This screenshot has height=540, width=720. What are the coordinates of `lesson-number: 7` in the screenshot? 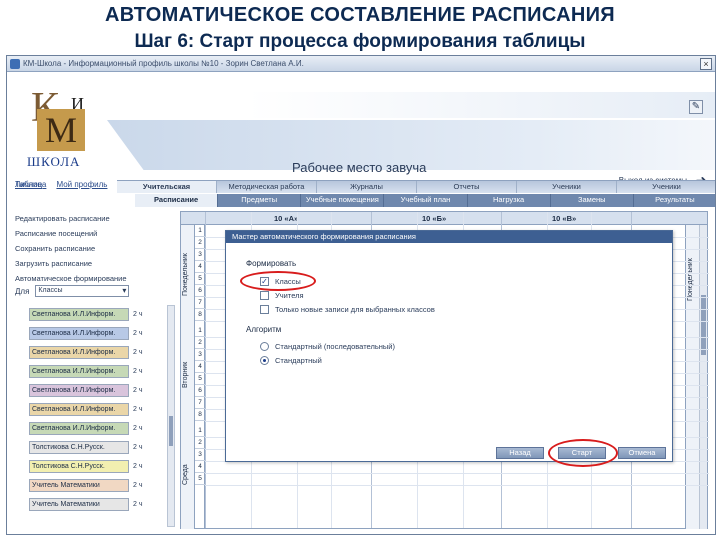 It's located at (200, 403).